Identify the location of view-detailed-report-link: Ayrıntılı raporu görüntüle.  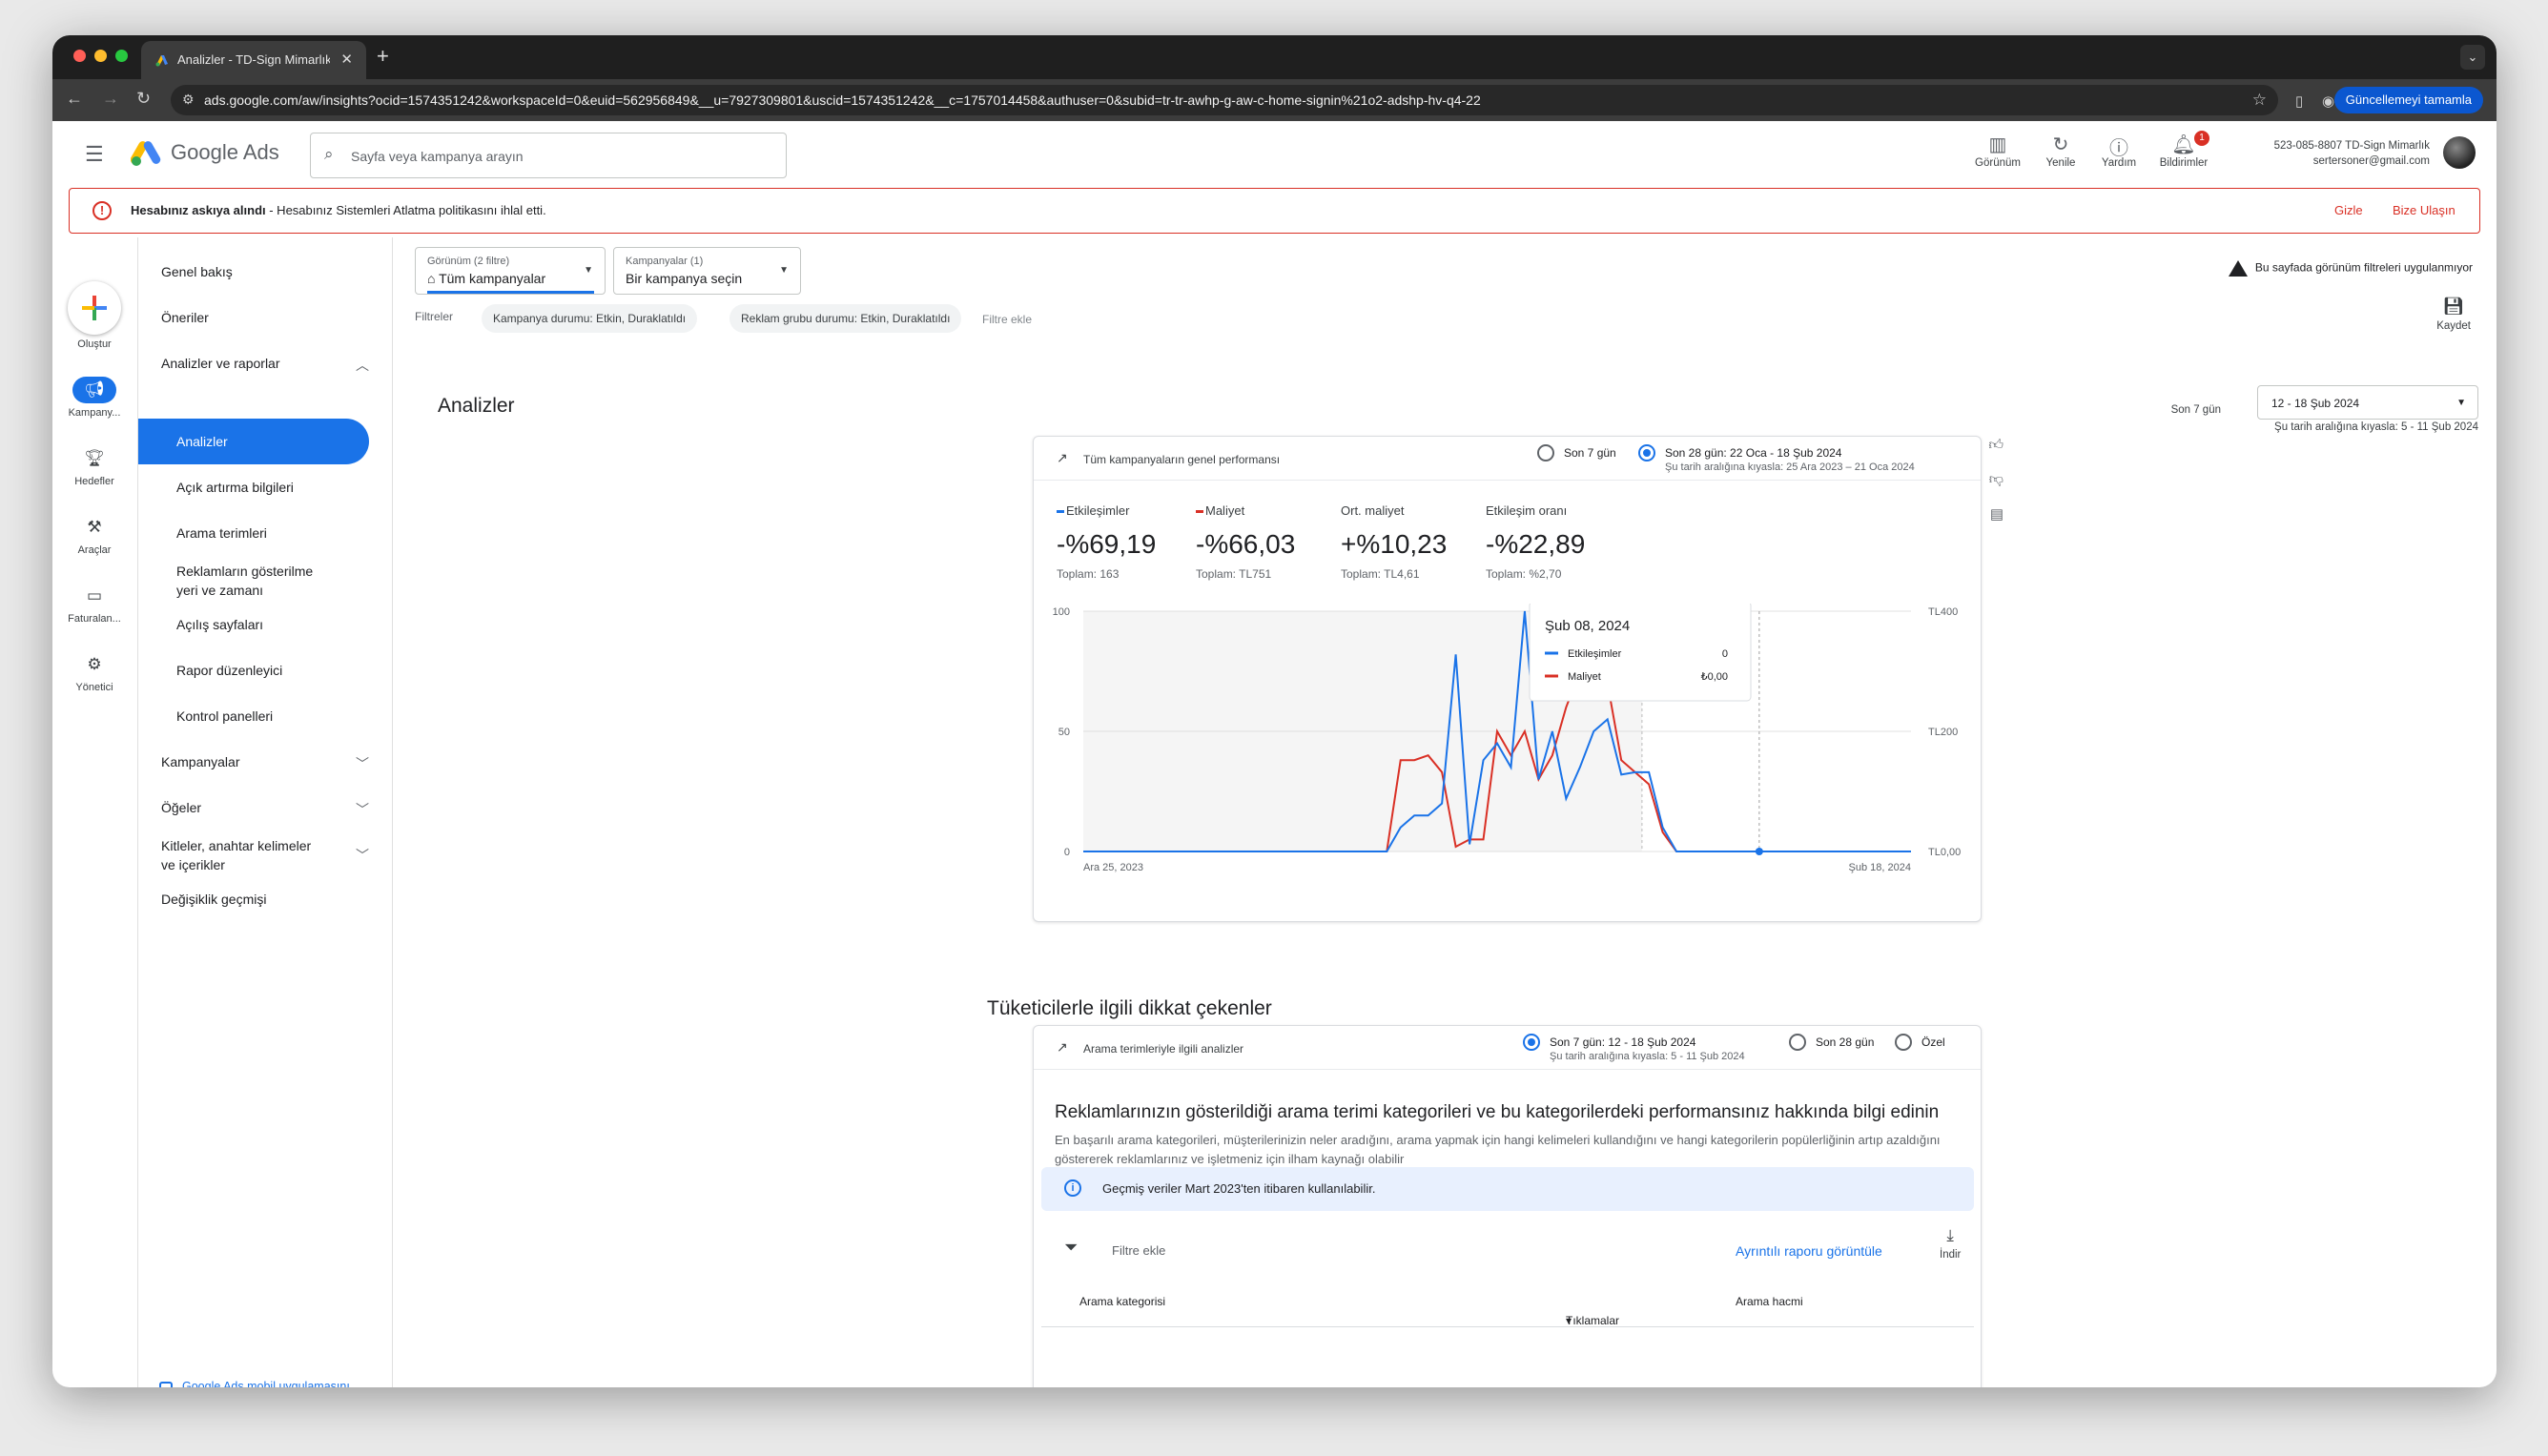
(1809, 1251).